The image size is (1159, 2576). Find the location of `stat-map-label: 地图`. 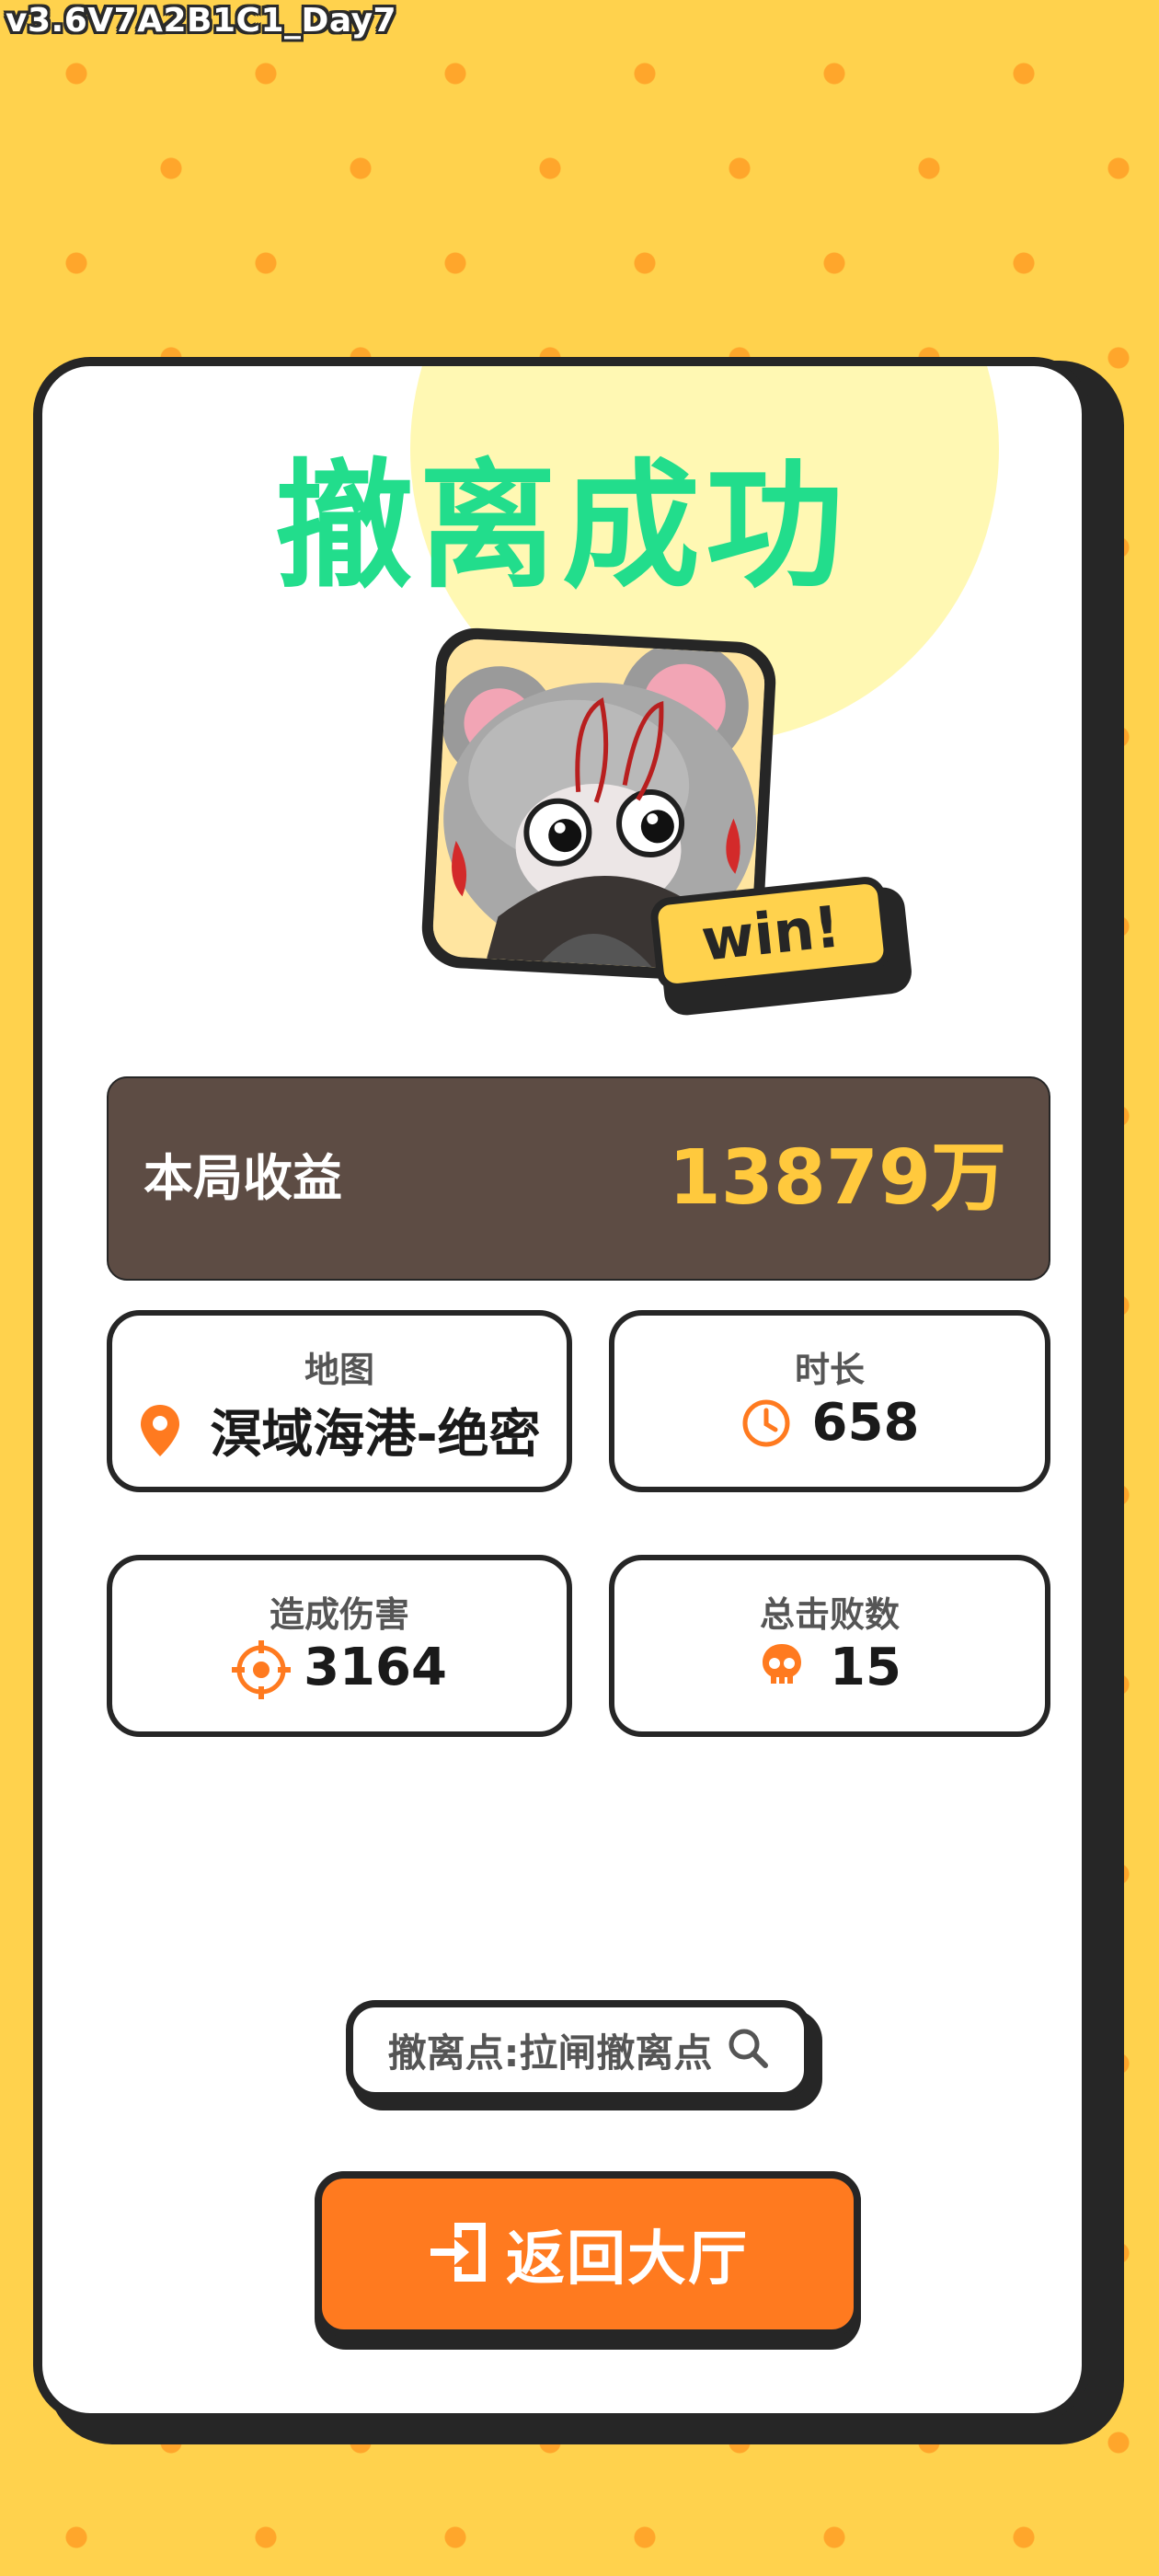

stat-map-label: 地图 is located at coordinates (339, 1370).